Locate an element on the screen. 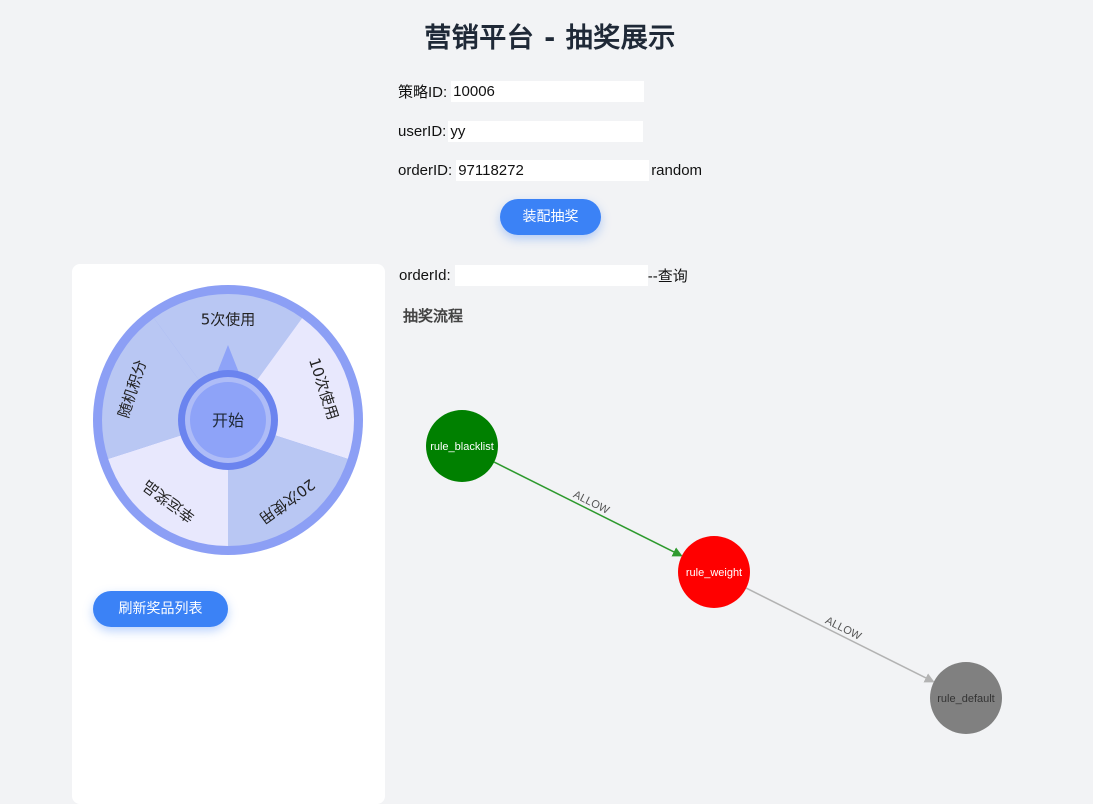 This screenshot has height=804, width=1093. order-id-input is located at coordinates (553, 170).